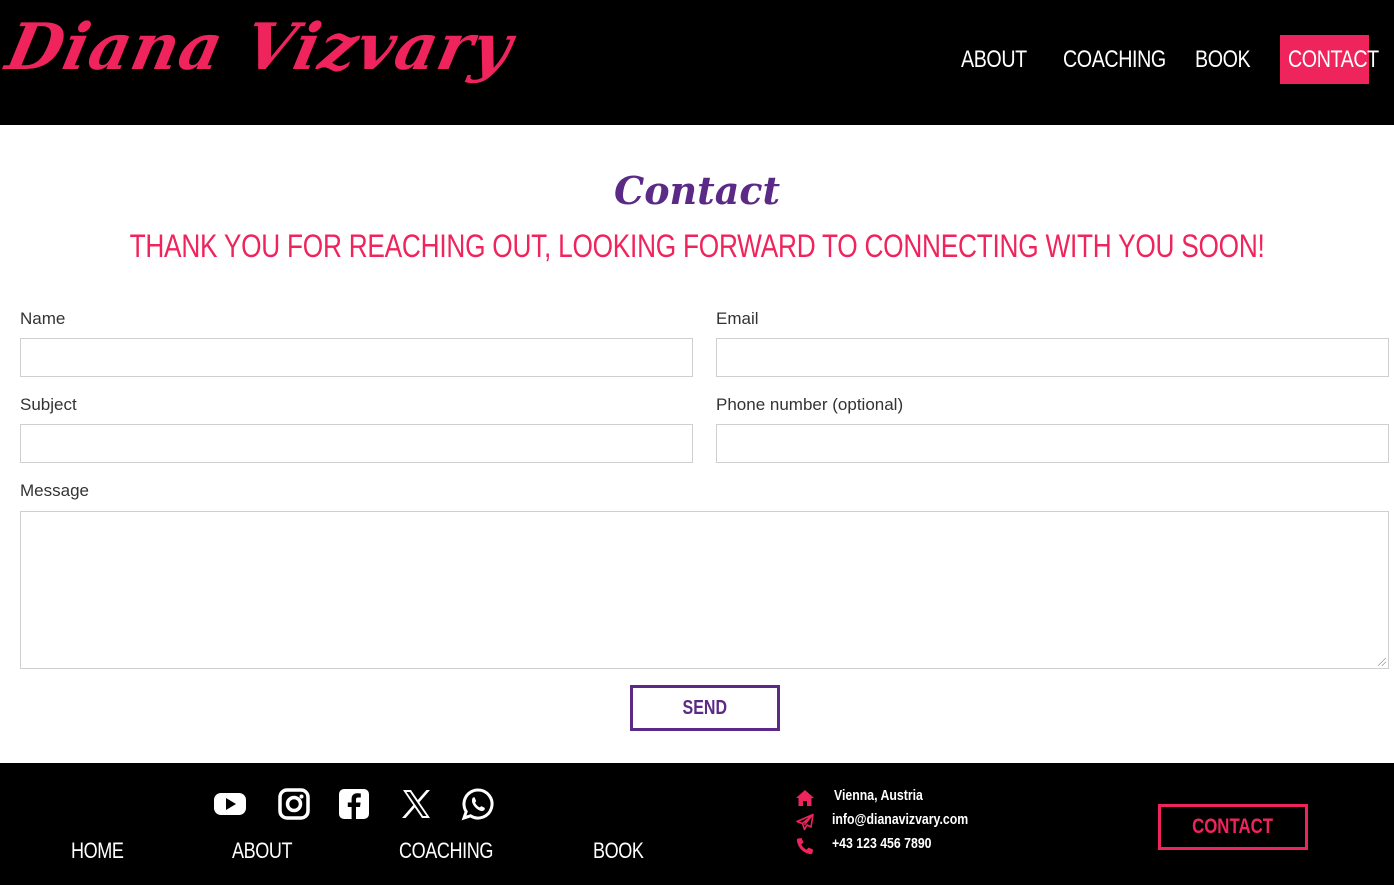 The image size is (1394, 885). I want to click on page-title: Contact, so click(697, 190).